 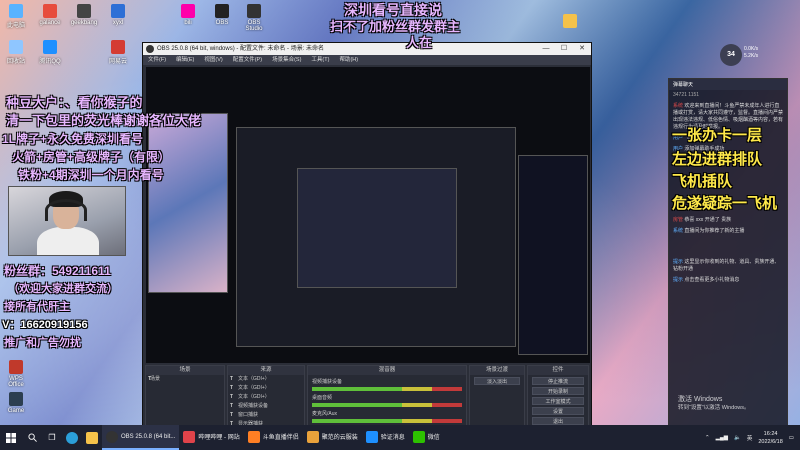 I want to click on webcam-feed, so click(x=67, y=221).